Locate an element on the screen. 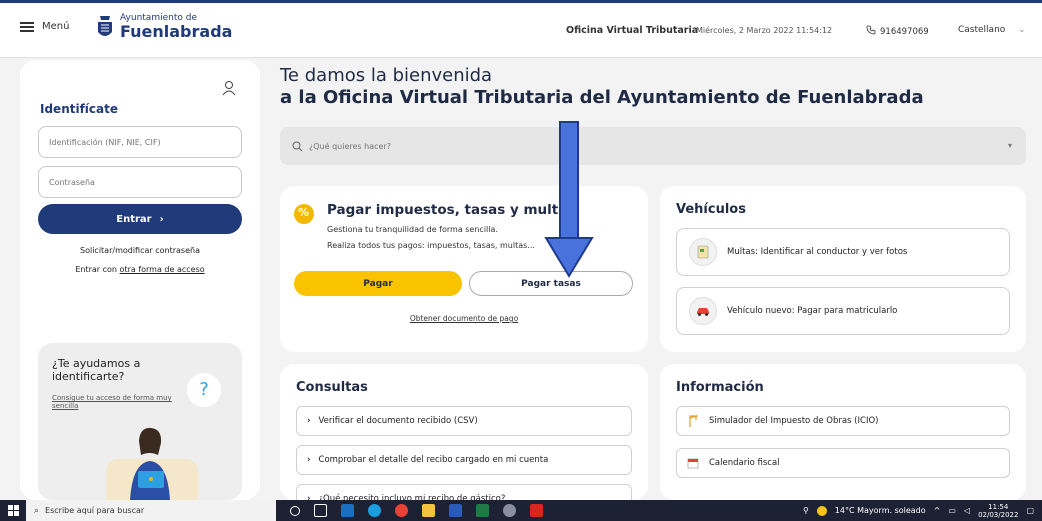  informacion-title: Información is located at coordinates (720, 387).